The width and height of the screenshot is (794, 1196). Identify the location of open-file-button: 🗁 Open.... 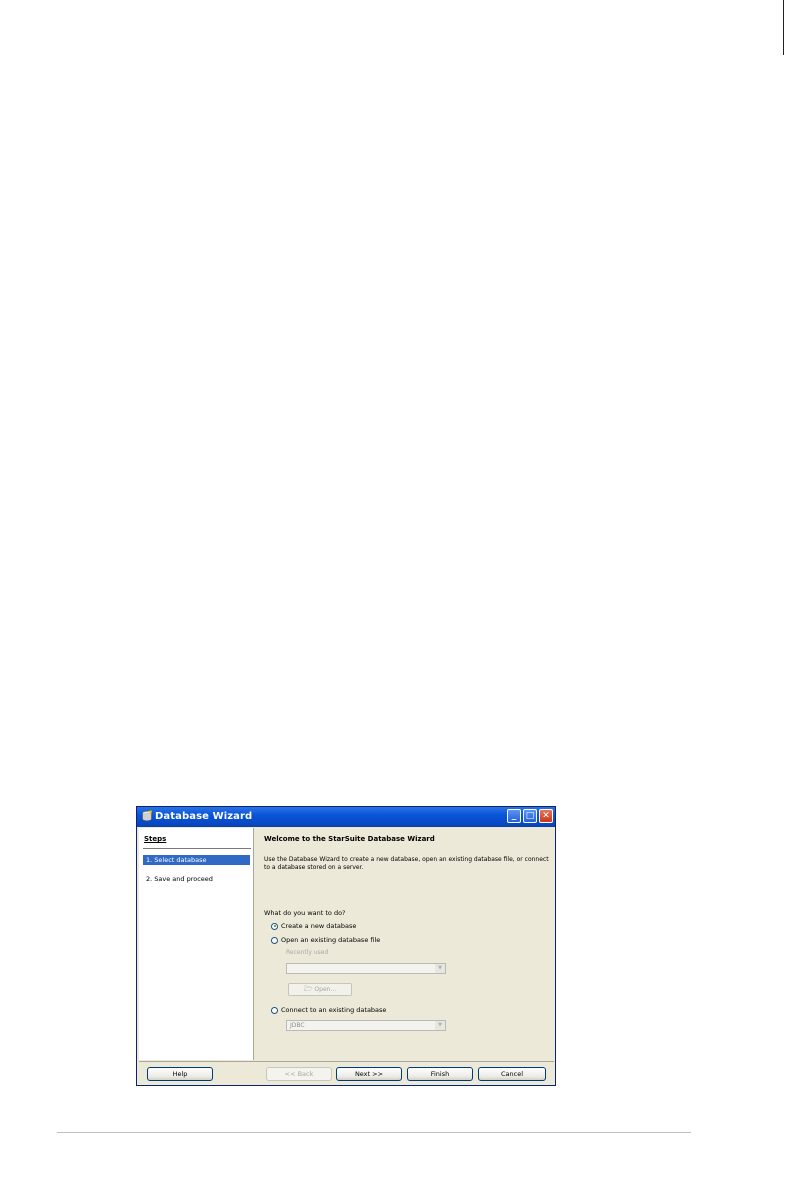
(320, 989).